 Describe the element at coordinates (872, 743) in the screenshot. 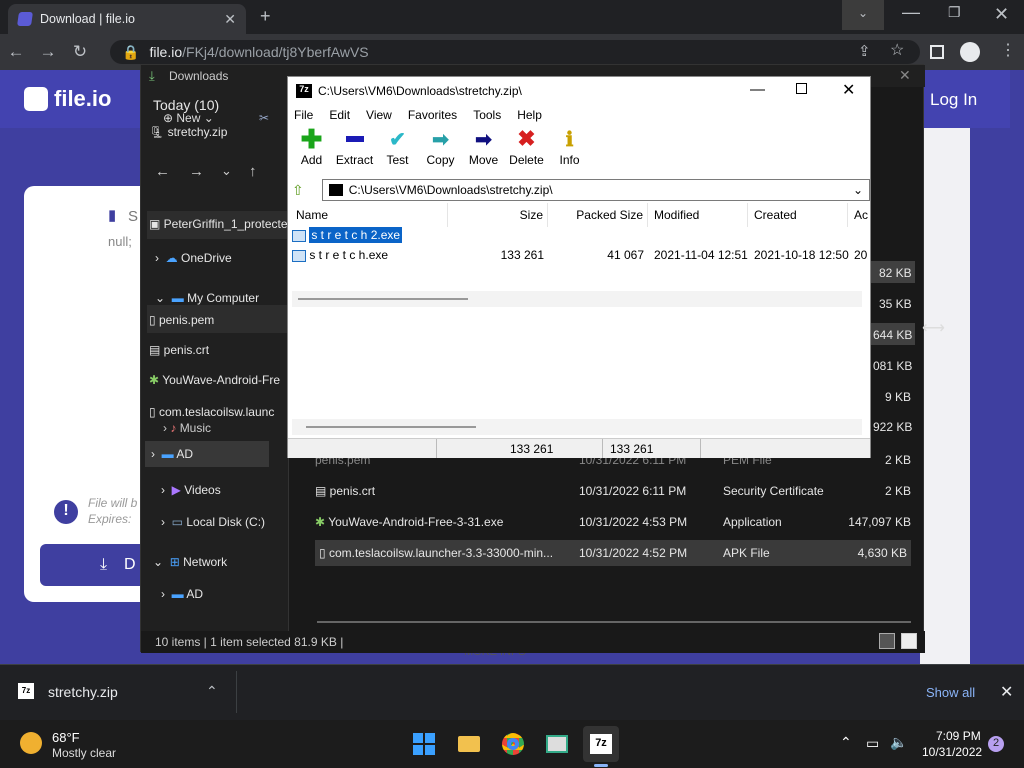

I see `network-icon: ▭` at that location.